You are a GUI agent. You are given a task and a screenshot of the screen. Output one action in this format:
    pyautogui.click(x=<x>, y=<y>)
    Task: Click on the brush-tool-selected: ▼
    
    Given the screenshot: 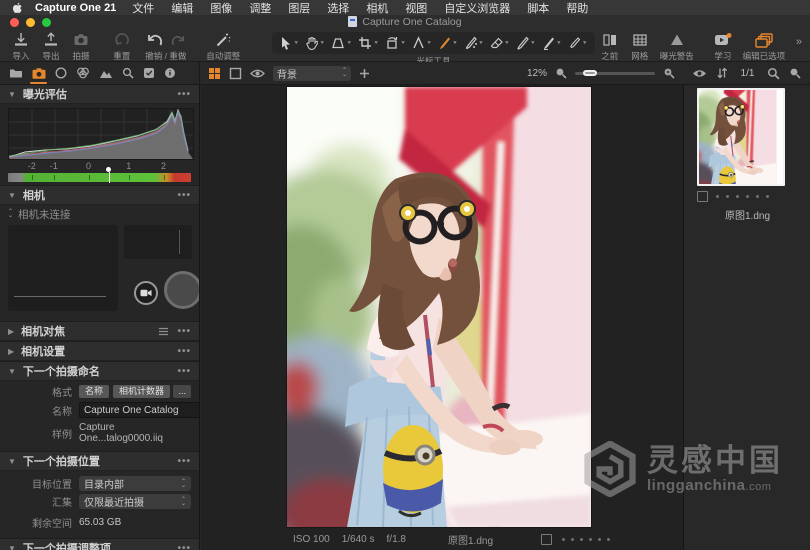 What is the action you would take?
    pyautogui.click(x=448, y=43)
    